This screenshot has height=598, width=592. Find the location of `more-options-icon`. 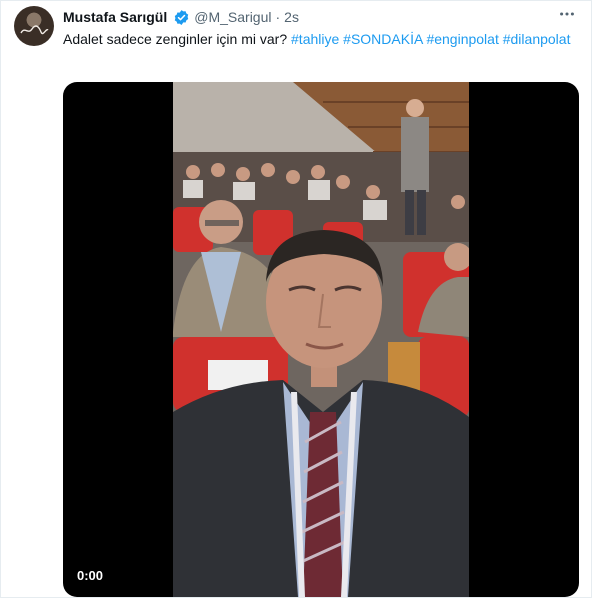

more-options-icon is located at coordinates (567, 14).